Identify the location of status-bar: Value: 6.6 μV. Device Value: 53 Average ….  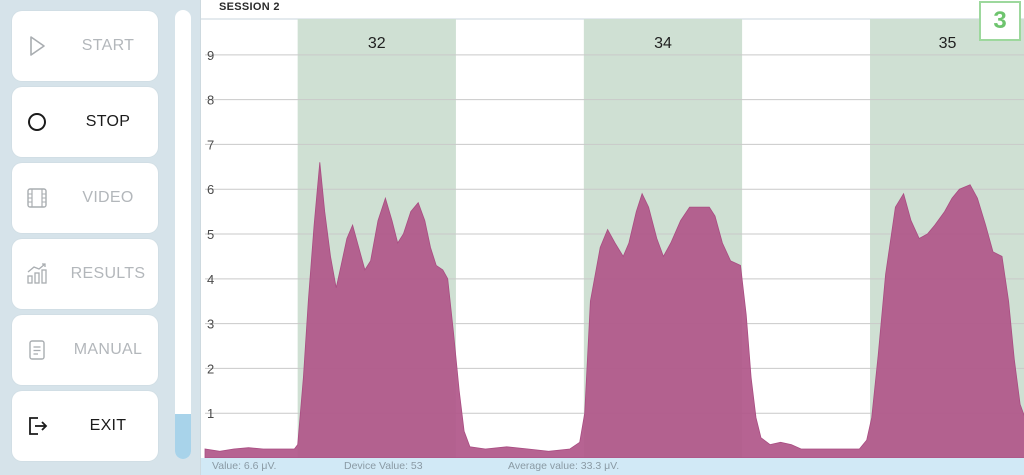
(612, 466).